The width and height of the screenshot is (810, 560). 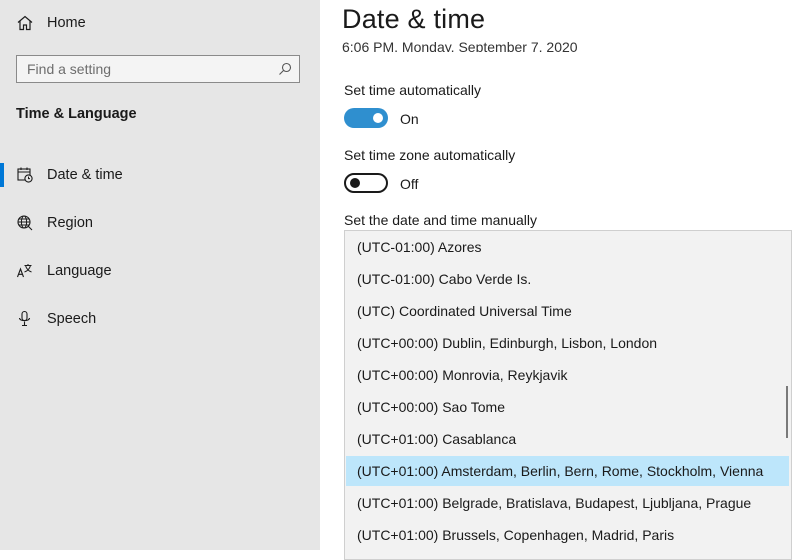 I want to click on section-title: Time & Language, so click(x=76, y=114).